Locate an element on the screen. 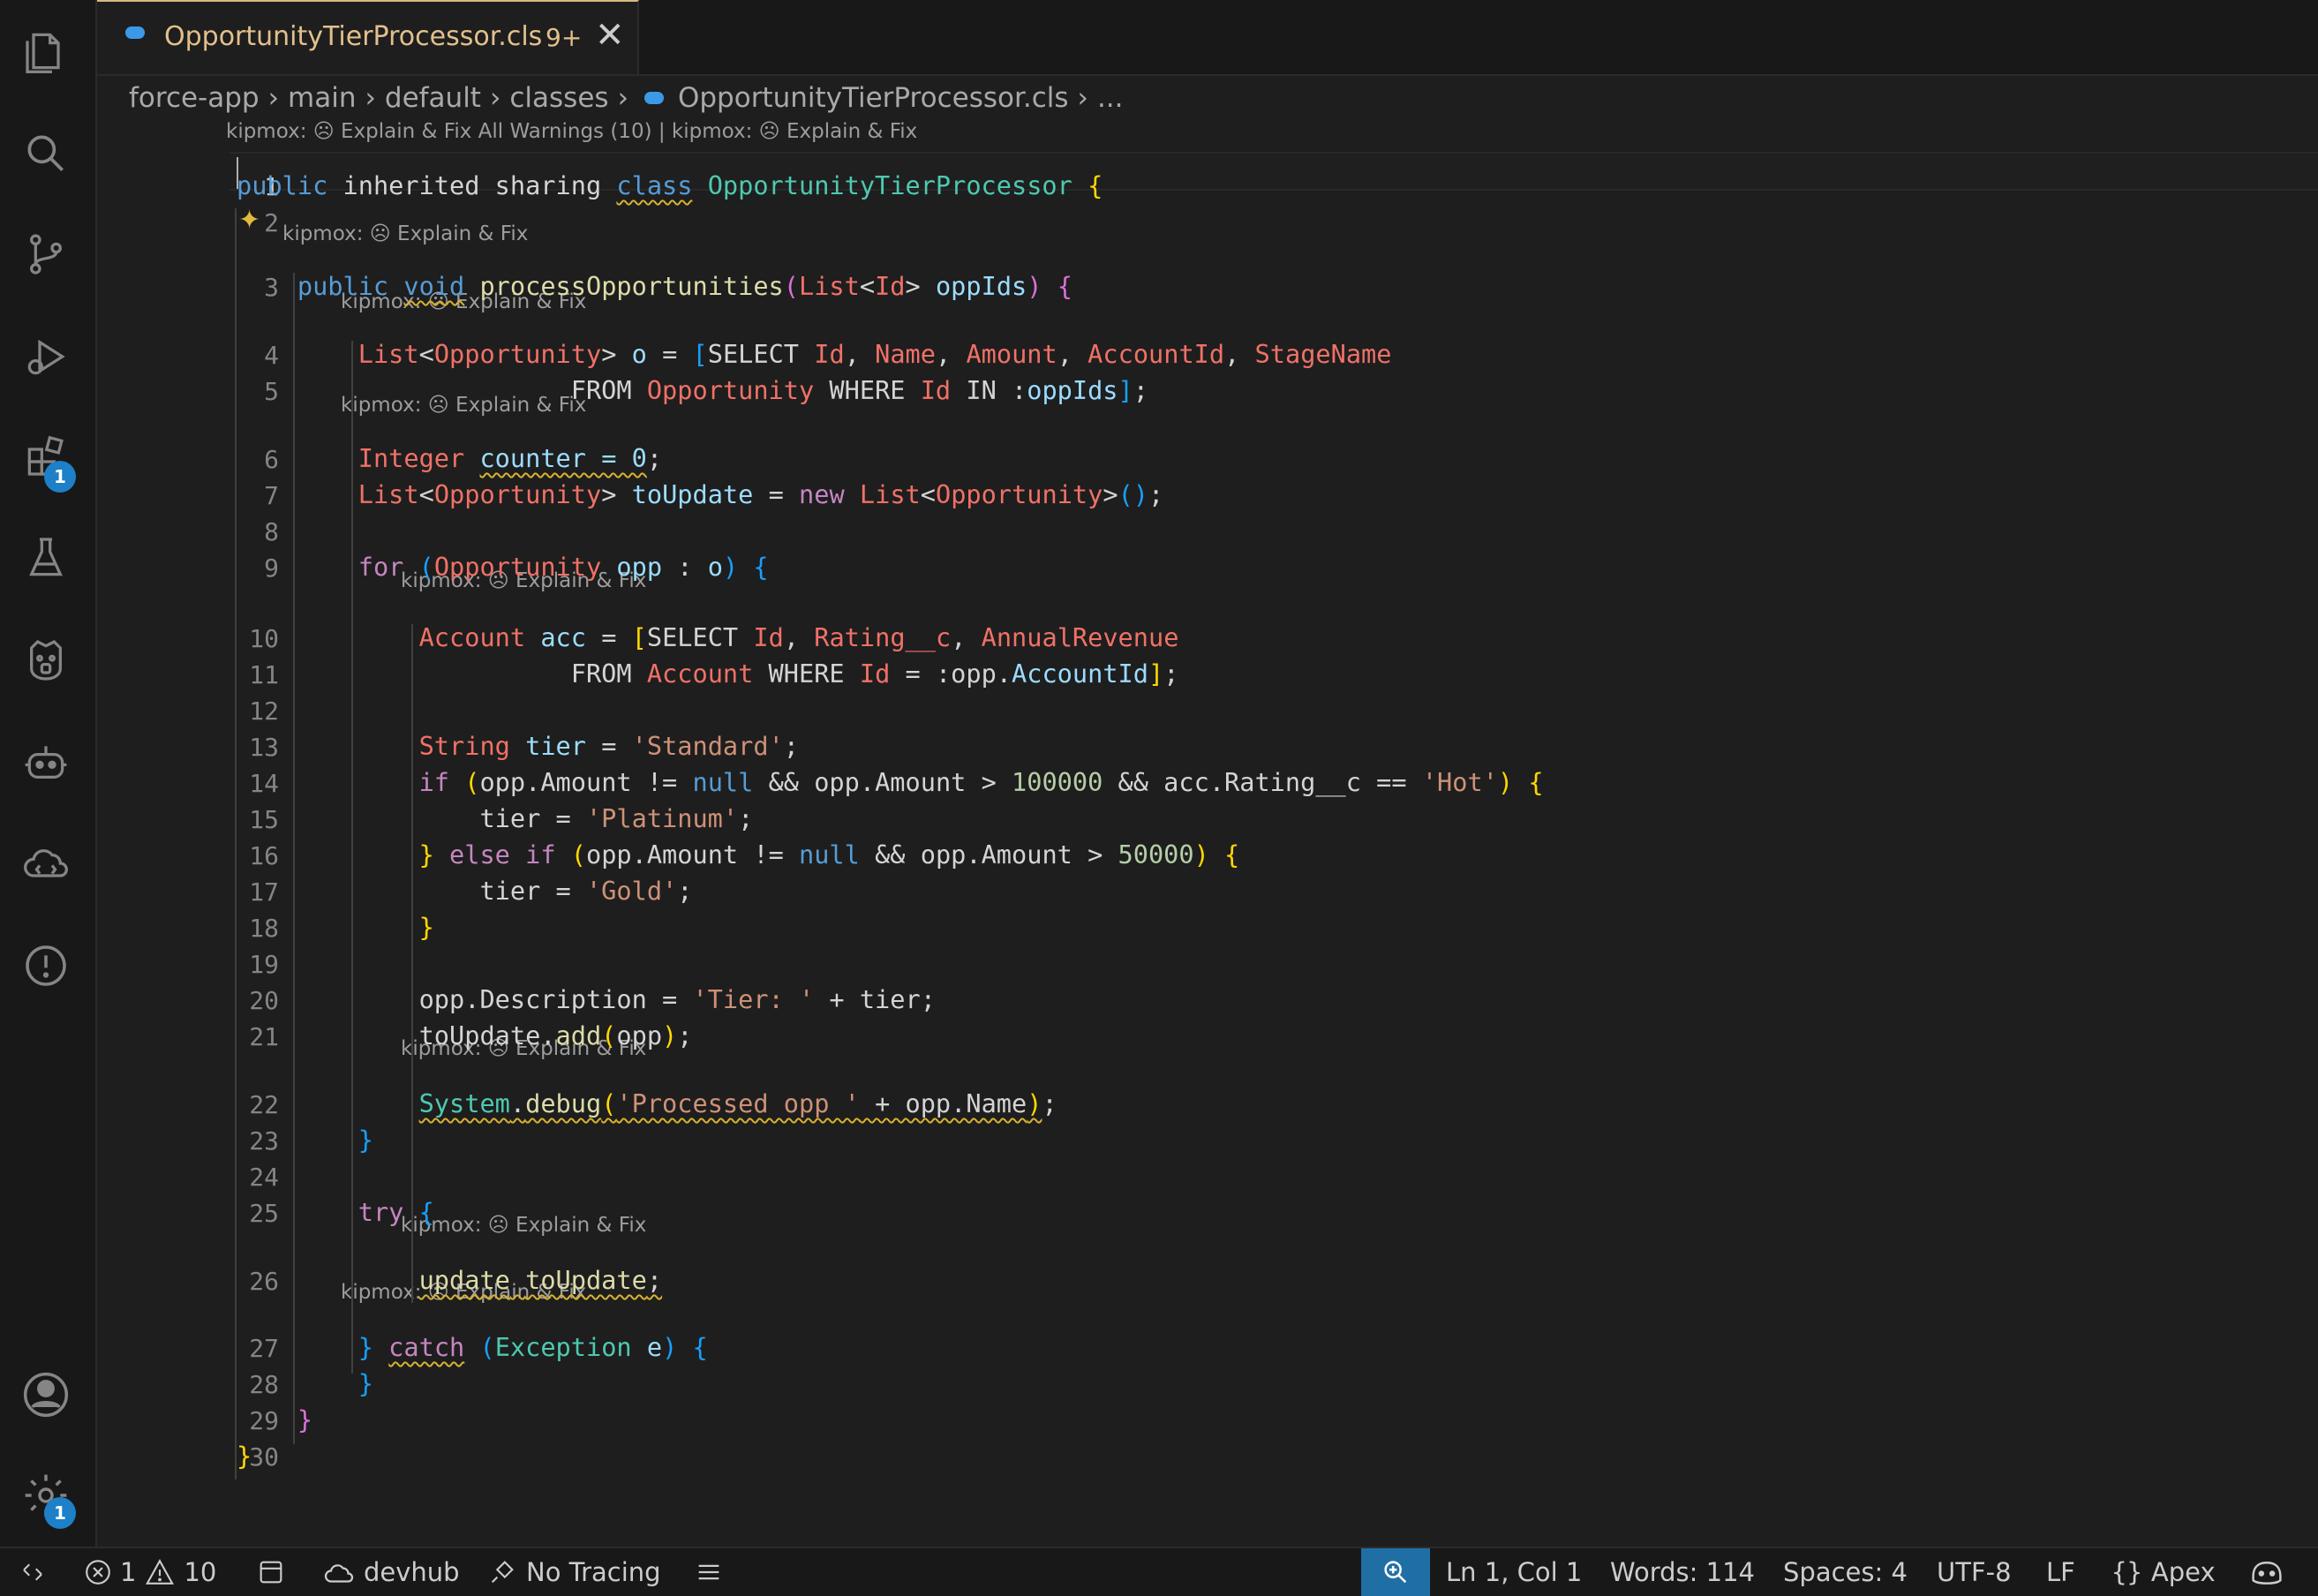  code-line: Integer counter = 0; is located at coordinates (450, 458).